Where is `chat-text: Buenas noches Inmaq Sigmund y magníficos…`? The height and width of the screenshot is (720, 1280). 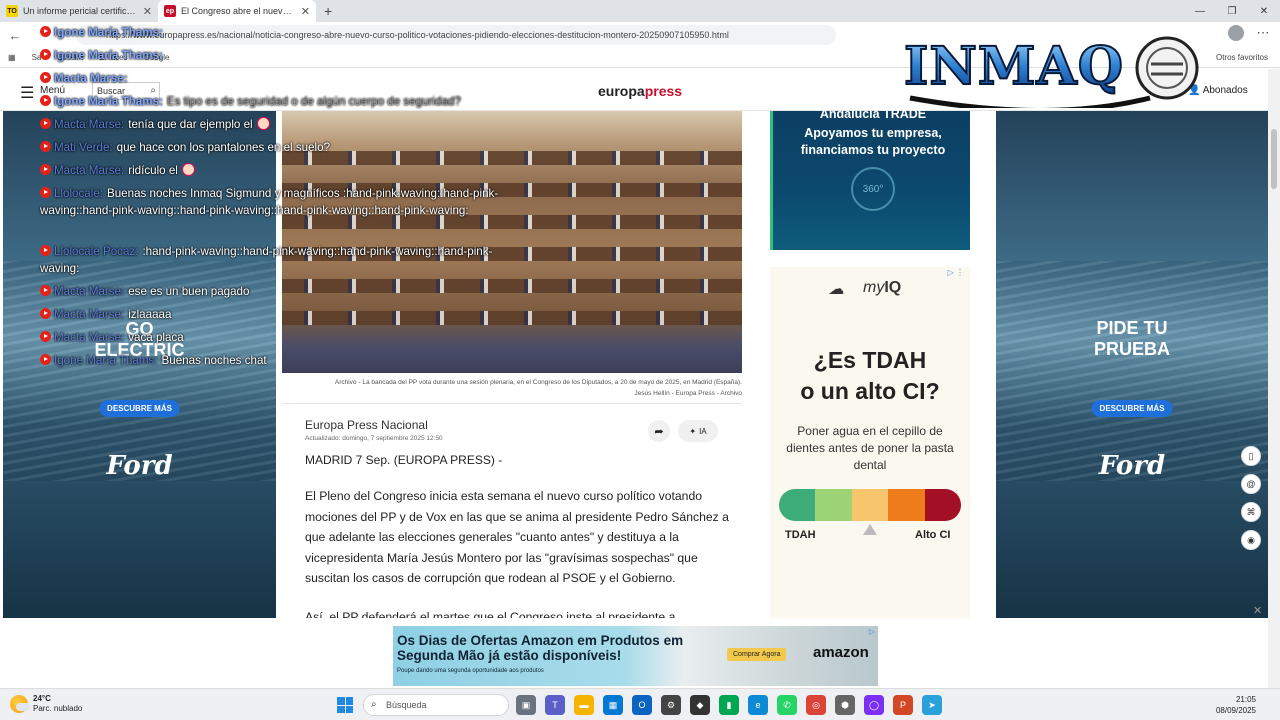
chat-text: Buenas noches Inmaq Sigmund y magníficos… is located at coordinates (269, 202).